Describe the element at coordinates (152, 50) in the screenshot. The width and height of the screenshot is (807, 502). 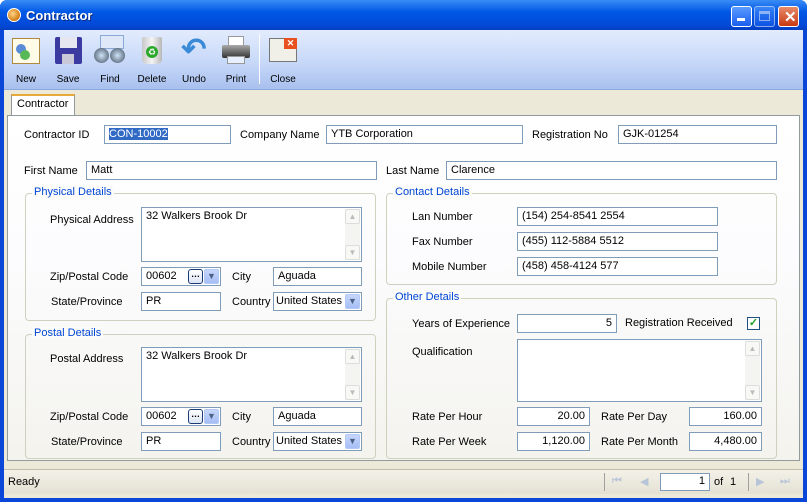
I see `recycle-bin-icon: ♻` at that location.